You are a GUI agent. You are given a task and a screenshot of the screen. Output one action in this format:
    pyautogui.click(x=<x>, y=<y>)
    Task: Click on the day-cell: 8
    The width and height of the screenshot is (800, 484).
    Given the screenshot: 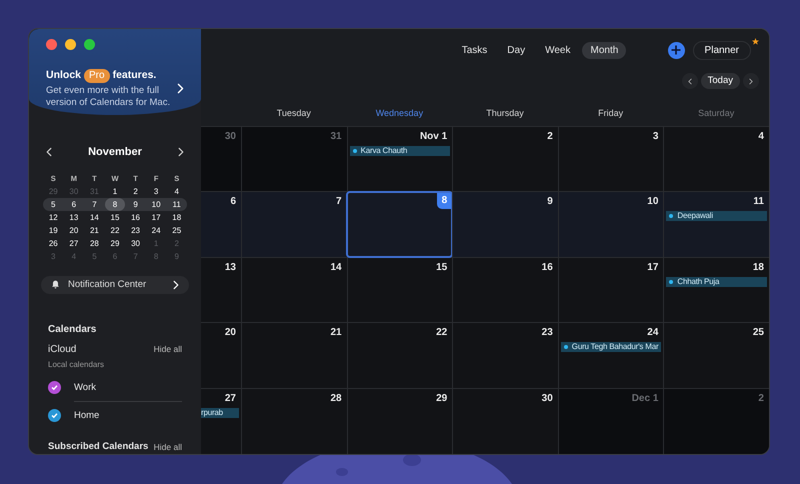 What is the action you would take?
    pyautogui.click(x=399, y=224)
    